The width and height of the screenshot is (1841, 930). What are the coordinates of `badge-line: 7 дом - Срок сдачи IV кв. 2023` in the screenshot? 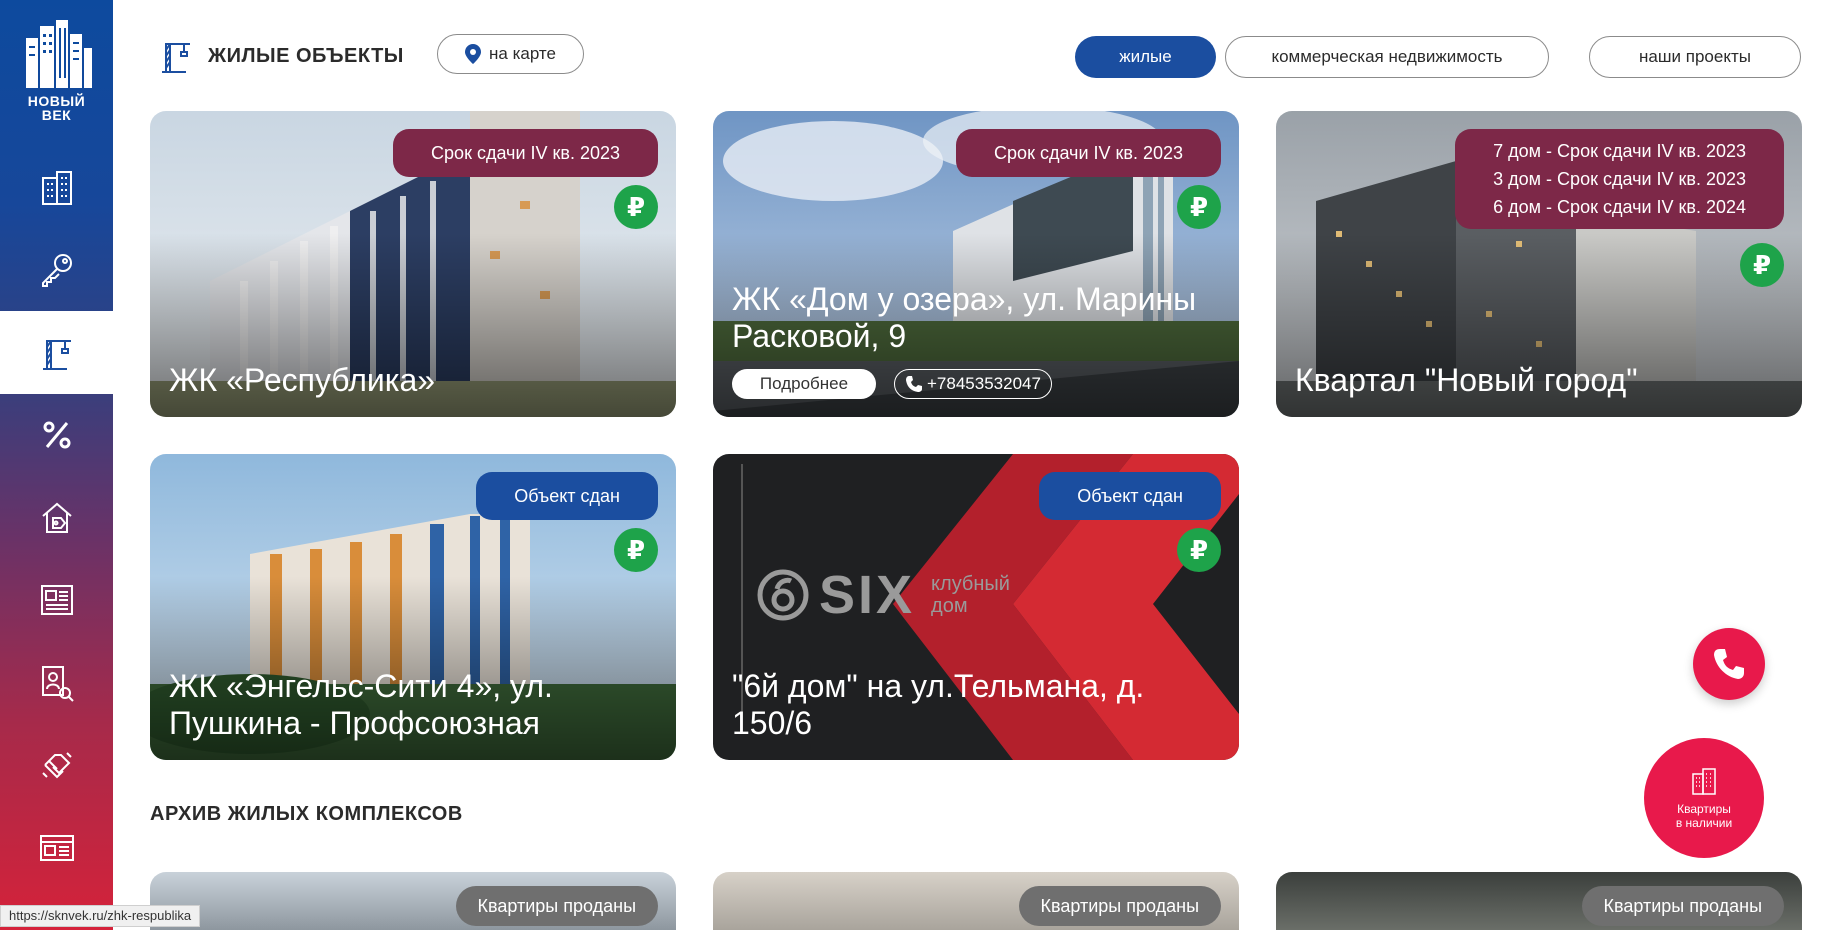 It's located at (1619, 151).